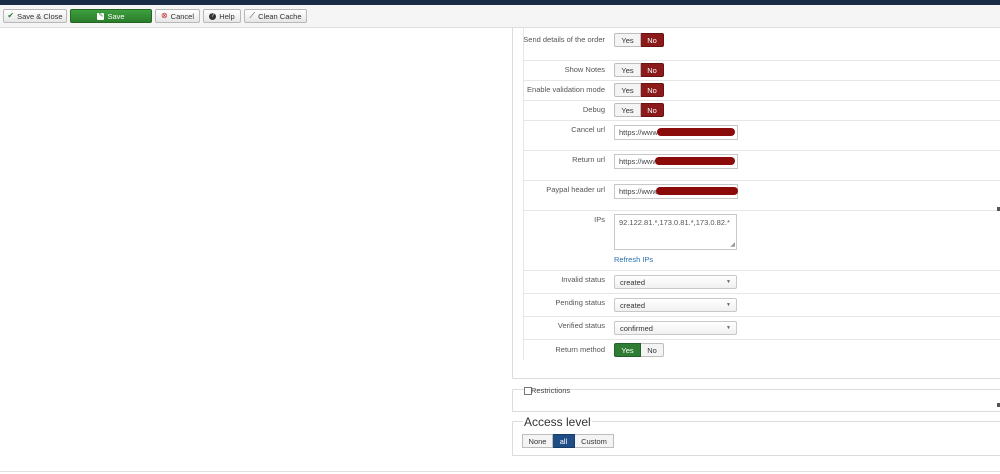 The image size is (1000, 474). Describe the element at coordinates (652, 110) in the screenshot. I see `debug-no: No` at that location.